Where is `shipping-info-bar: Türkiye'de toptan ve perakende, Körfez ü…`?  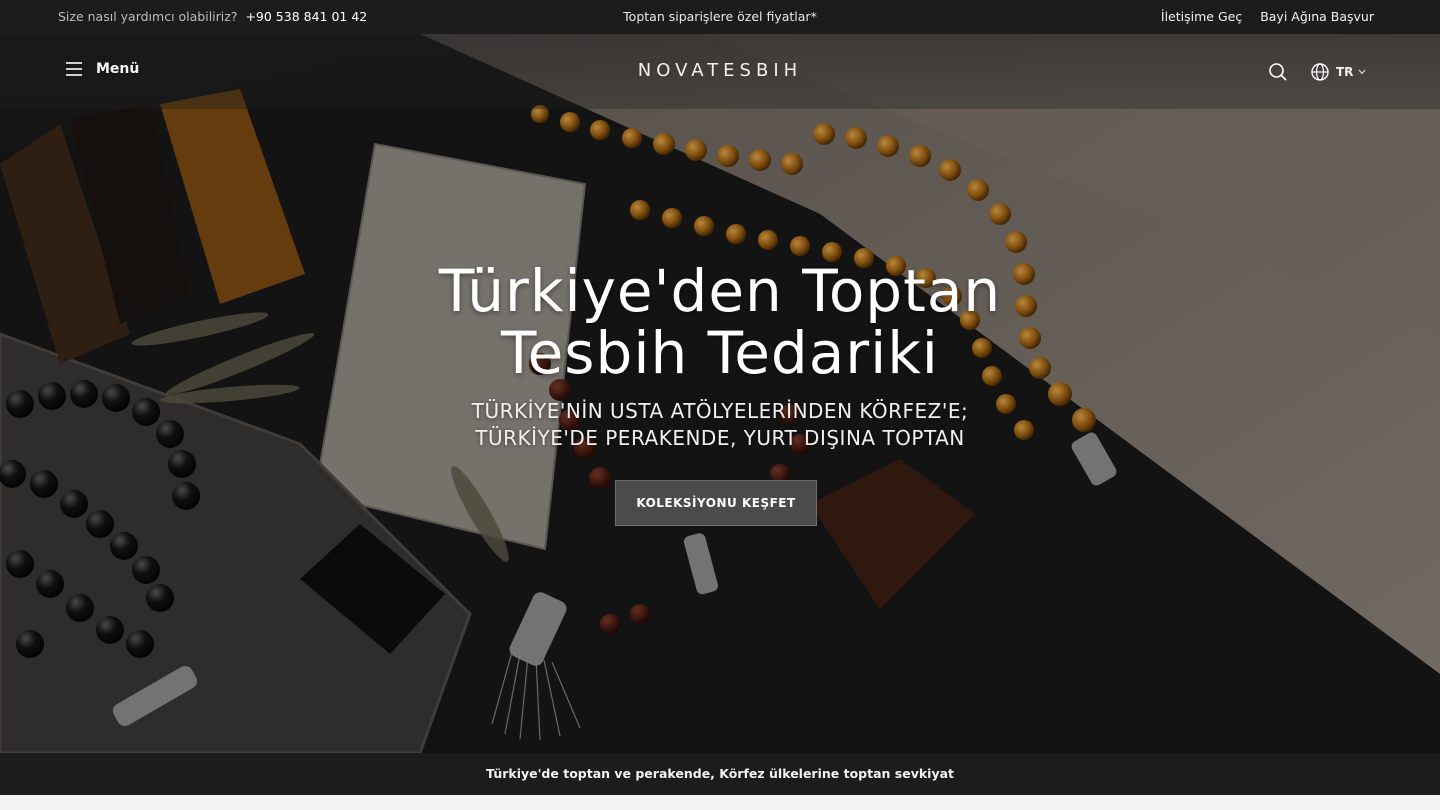 shipping-info-bar: Türkiye'de toptan ve perakende, Körfez ü… is located at coordinates (720, 774).